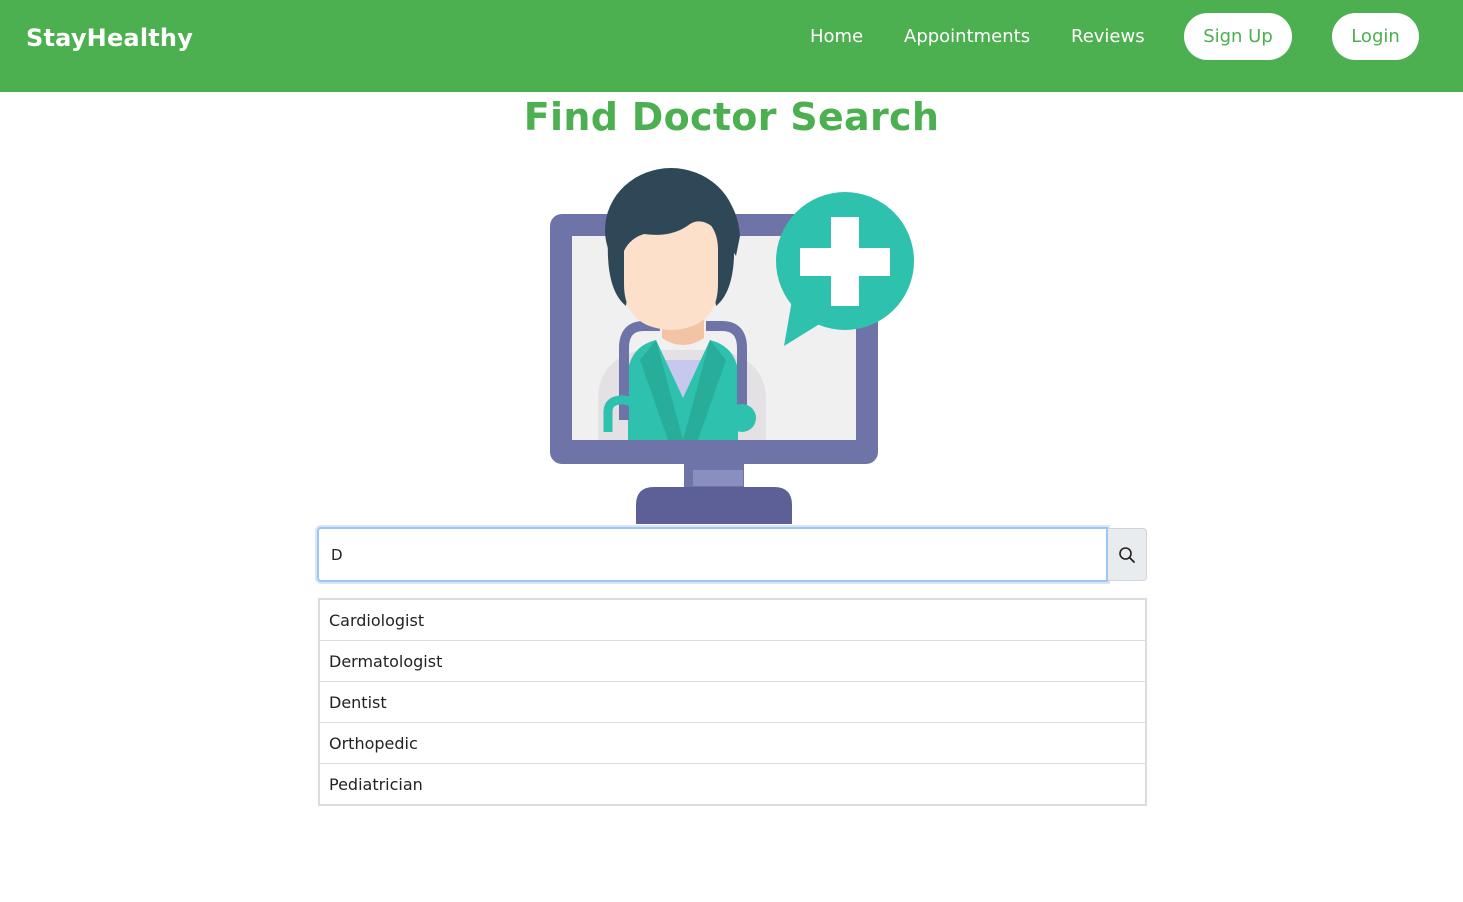  What do you see at coordinates (732, 620) in the screenshot?
I see `suggestion-item-cardiologist: Cardiologist` at bounding box center [732, 620].